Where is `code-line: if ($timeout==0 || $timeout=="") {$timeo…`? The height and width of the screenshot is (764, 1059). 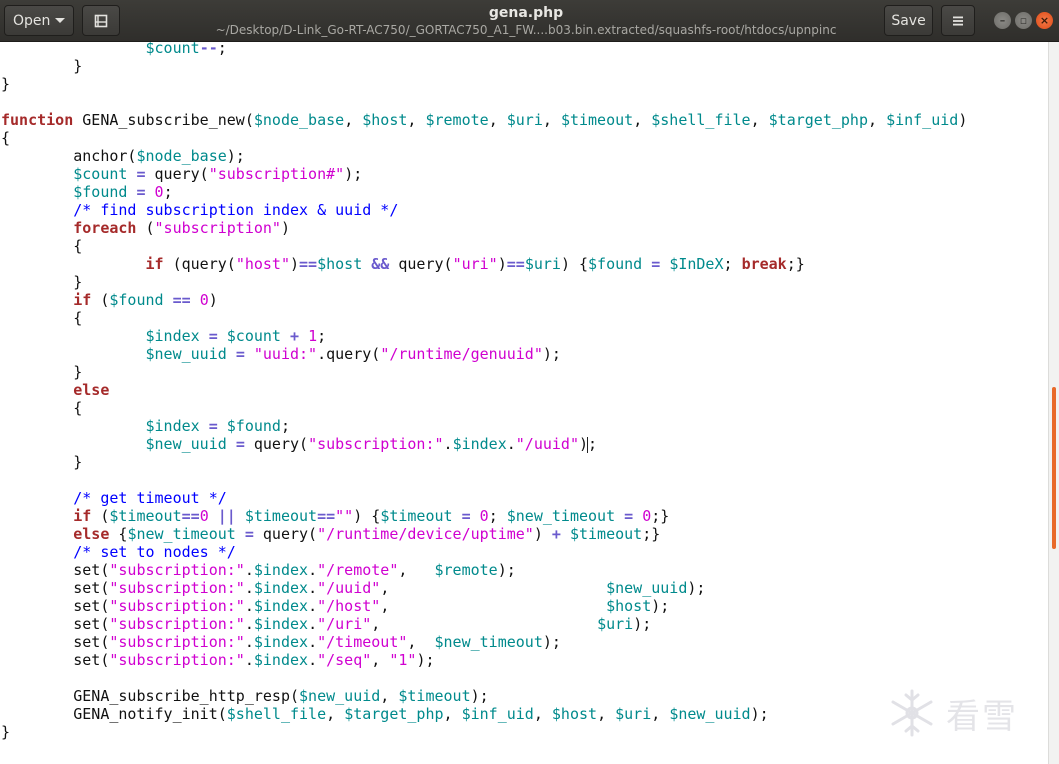 code-line: if ($timeout==0 || $timeout=="") {$timeo… is located at coordinates (484, 516).